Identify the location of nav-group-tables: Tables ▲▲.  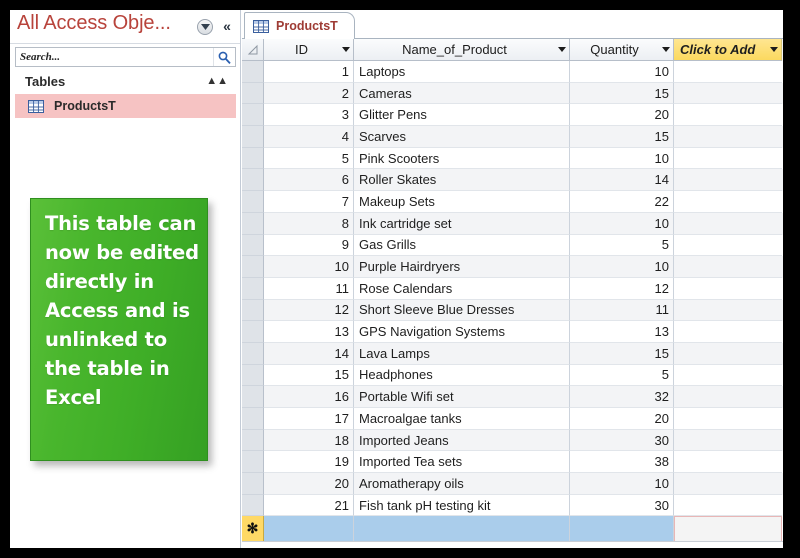
(125, 81).